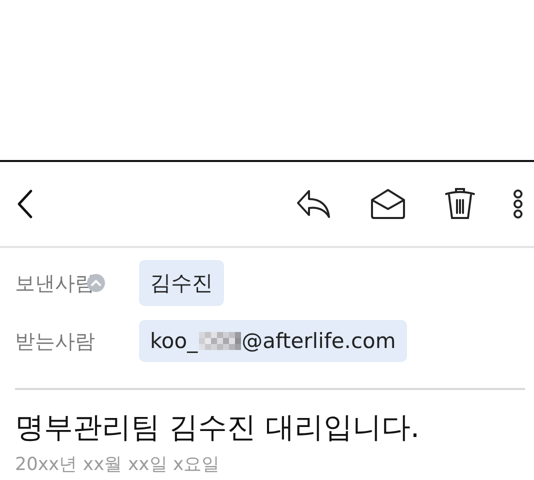 Image resolution: width=534 pixels, height=480 pixels. What do you see at coordinates (25, 204) in the screenshot?
I see `back-icon` at bounding box center [25, 204].